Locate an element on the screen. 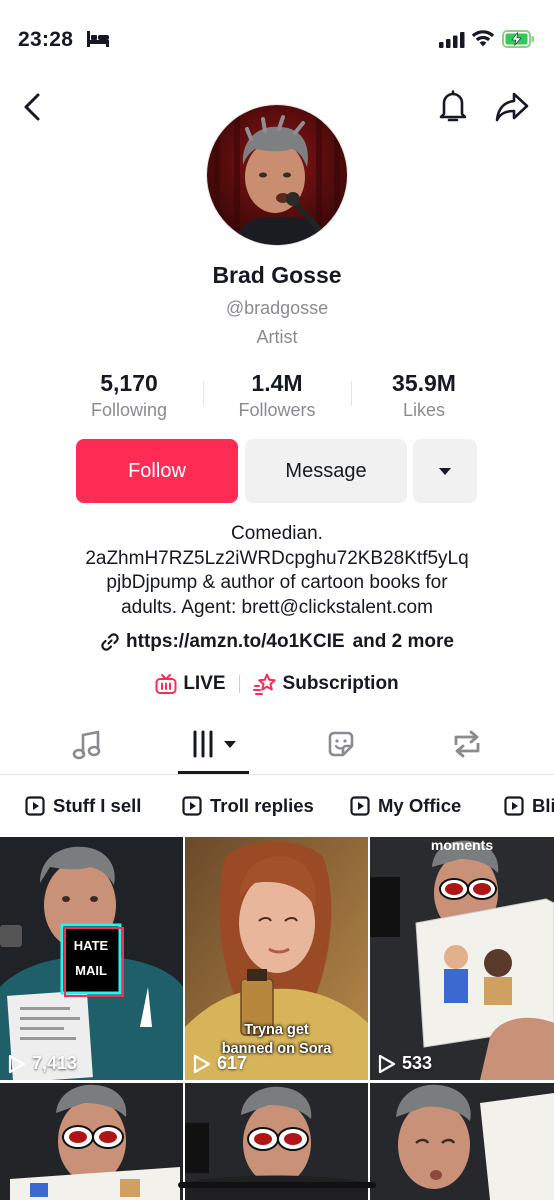 This screenshot has width=554, height=1200. tab-reposts is located at coordinates (467, 746).